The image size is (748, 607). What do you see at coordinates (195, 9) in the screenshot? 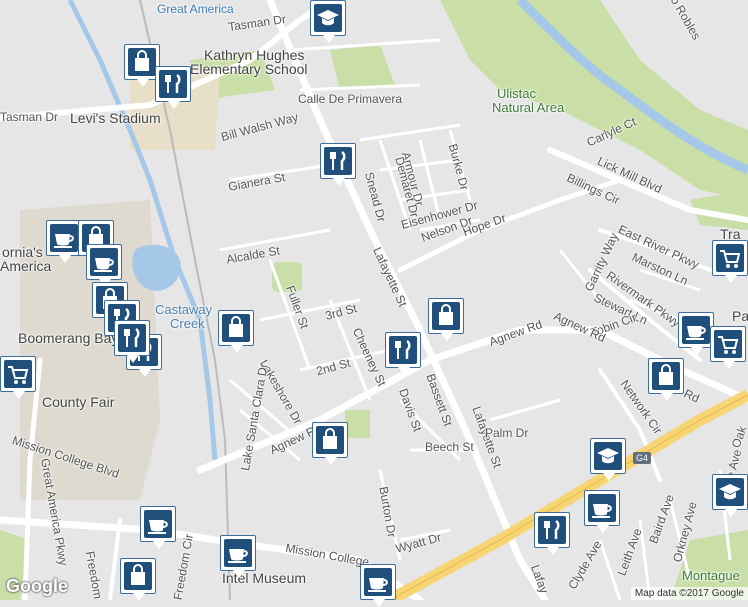
I see `label-great-america: Great America` at bounding box center [195, 9].